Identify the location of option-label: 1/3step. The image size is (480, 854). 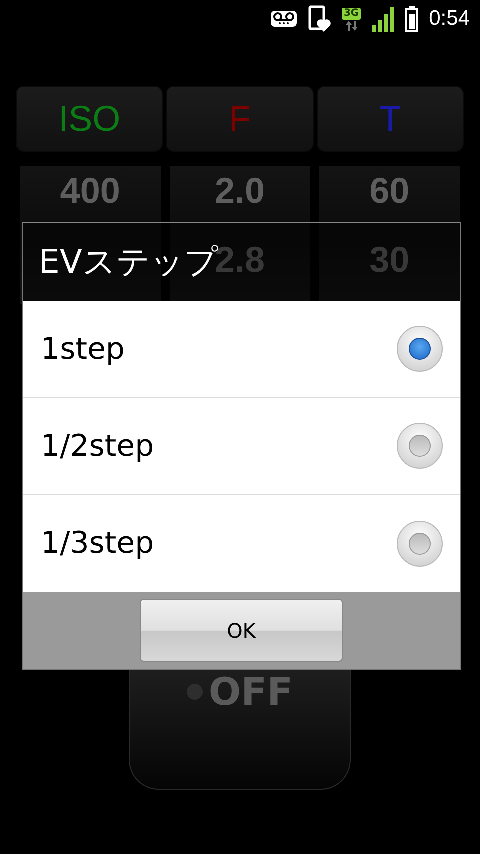
(97, 543).